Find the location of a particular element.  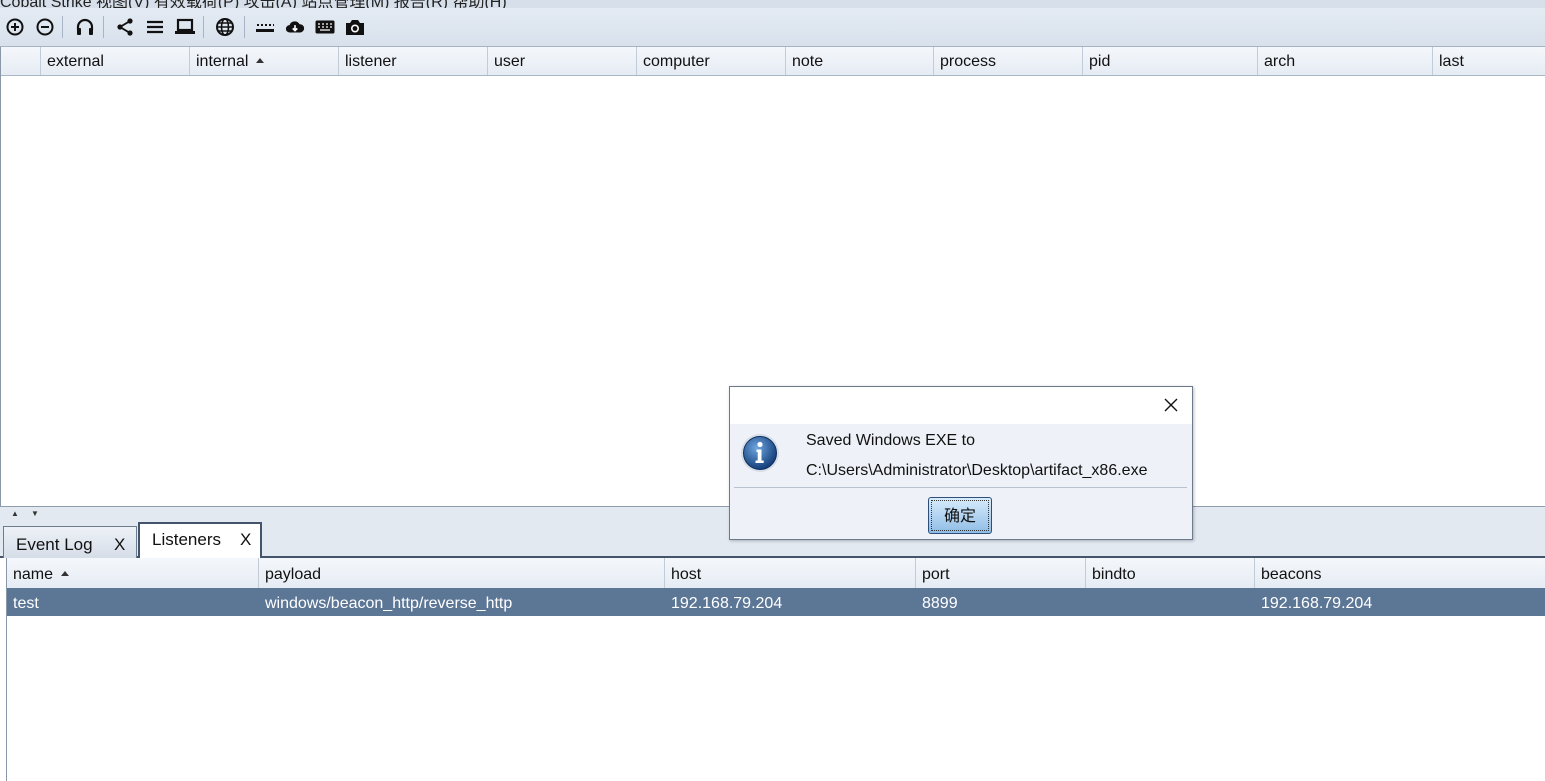

column-header-label: beacons is located at coordinates (1291, 574).